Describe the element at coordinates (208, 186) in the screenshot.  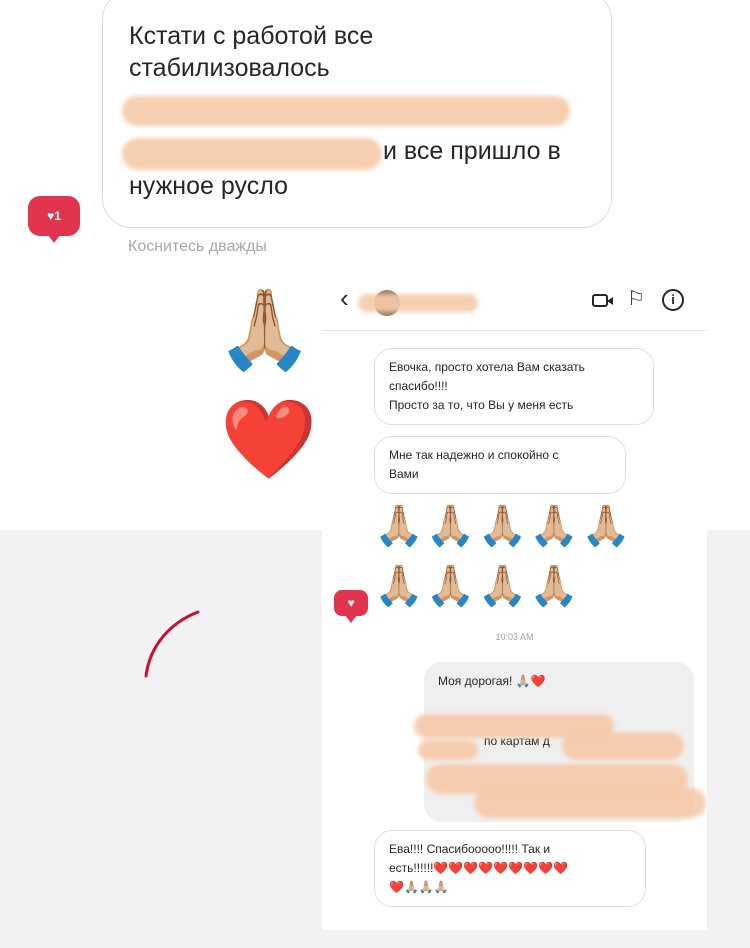
I see `message-line: нужное русло` at that location.